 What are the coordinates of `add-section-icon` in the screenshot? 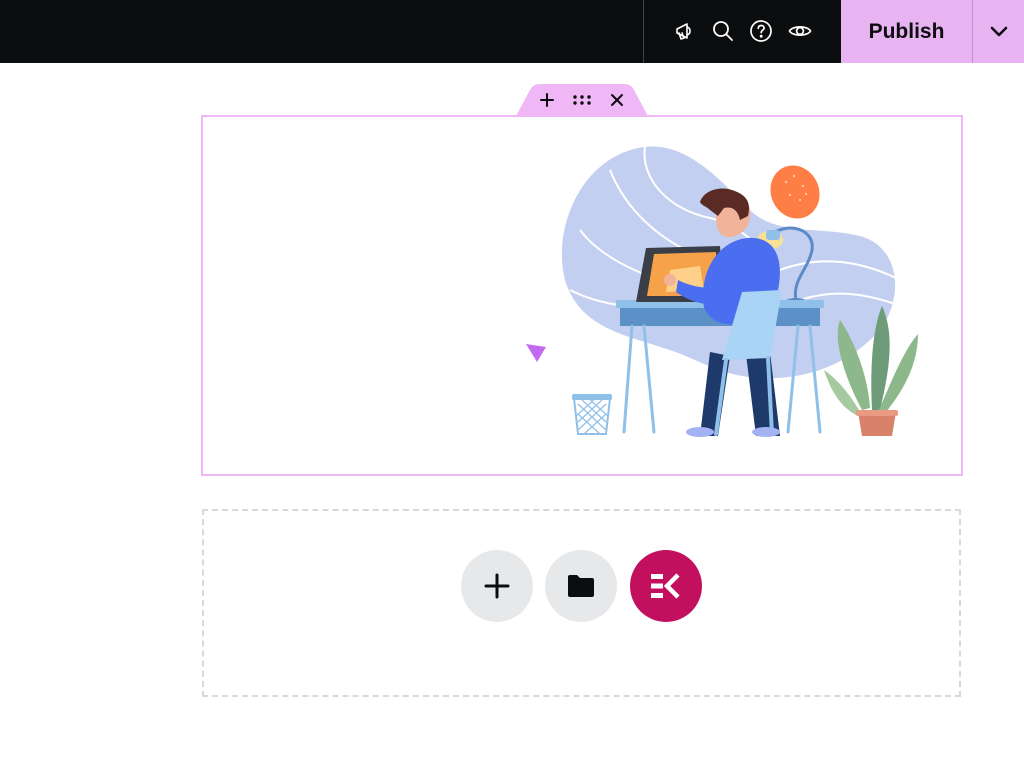 It's located at (497, 586).